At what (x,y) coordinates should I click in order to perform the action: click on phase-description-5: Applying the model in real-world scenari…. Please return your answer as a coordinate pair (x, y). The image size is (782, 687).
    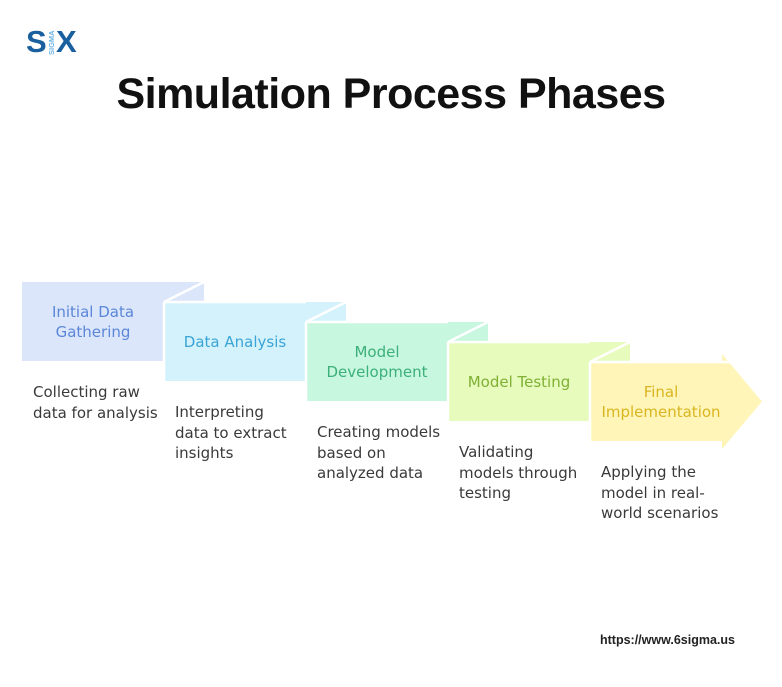
    Looking at the image, I should click on (660, 492).